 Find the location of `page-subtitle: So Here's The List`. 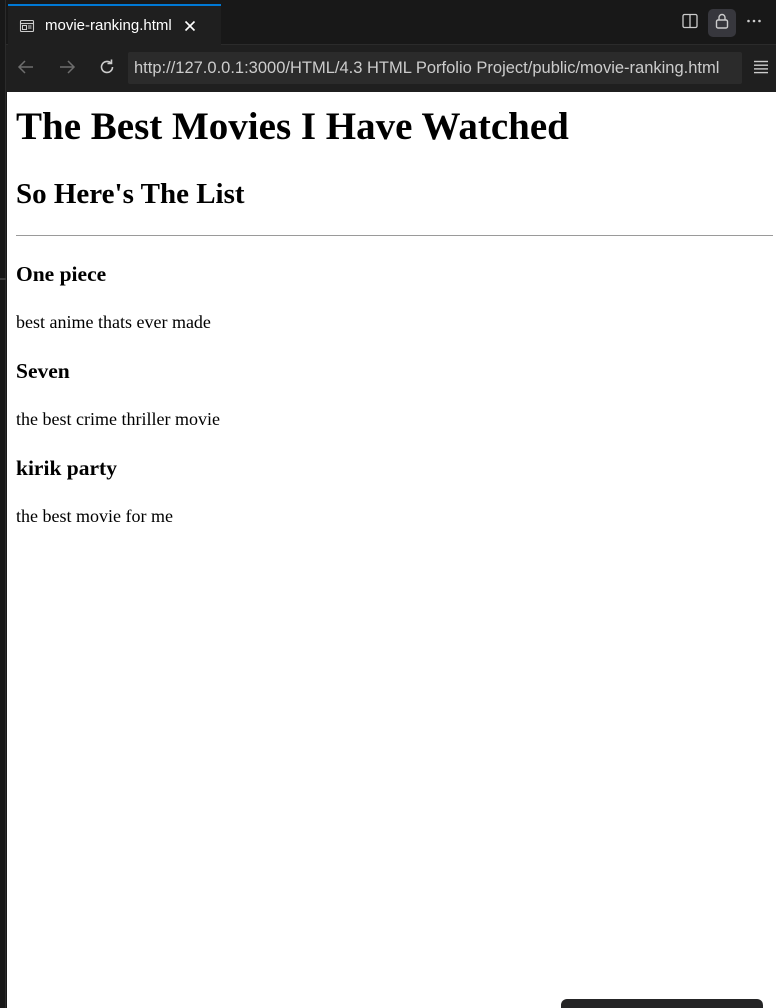

page-subtitle: So Here's The List is located at coordinates (130, 194).